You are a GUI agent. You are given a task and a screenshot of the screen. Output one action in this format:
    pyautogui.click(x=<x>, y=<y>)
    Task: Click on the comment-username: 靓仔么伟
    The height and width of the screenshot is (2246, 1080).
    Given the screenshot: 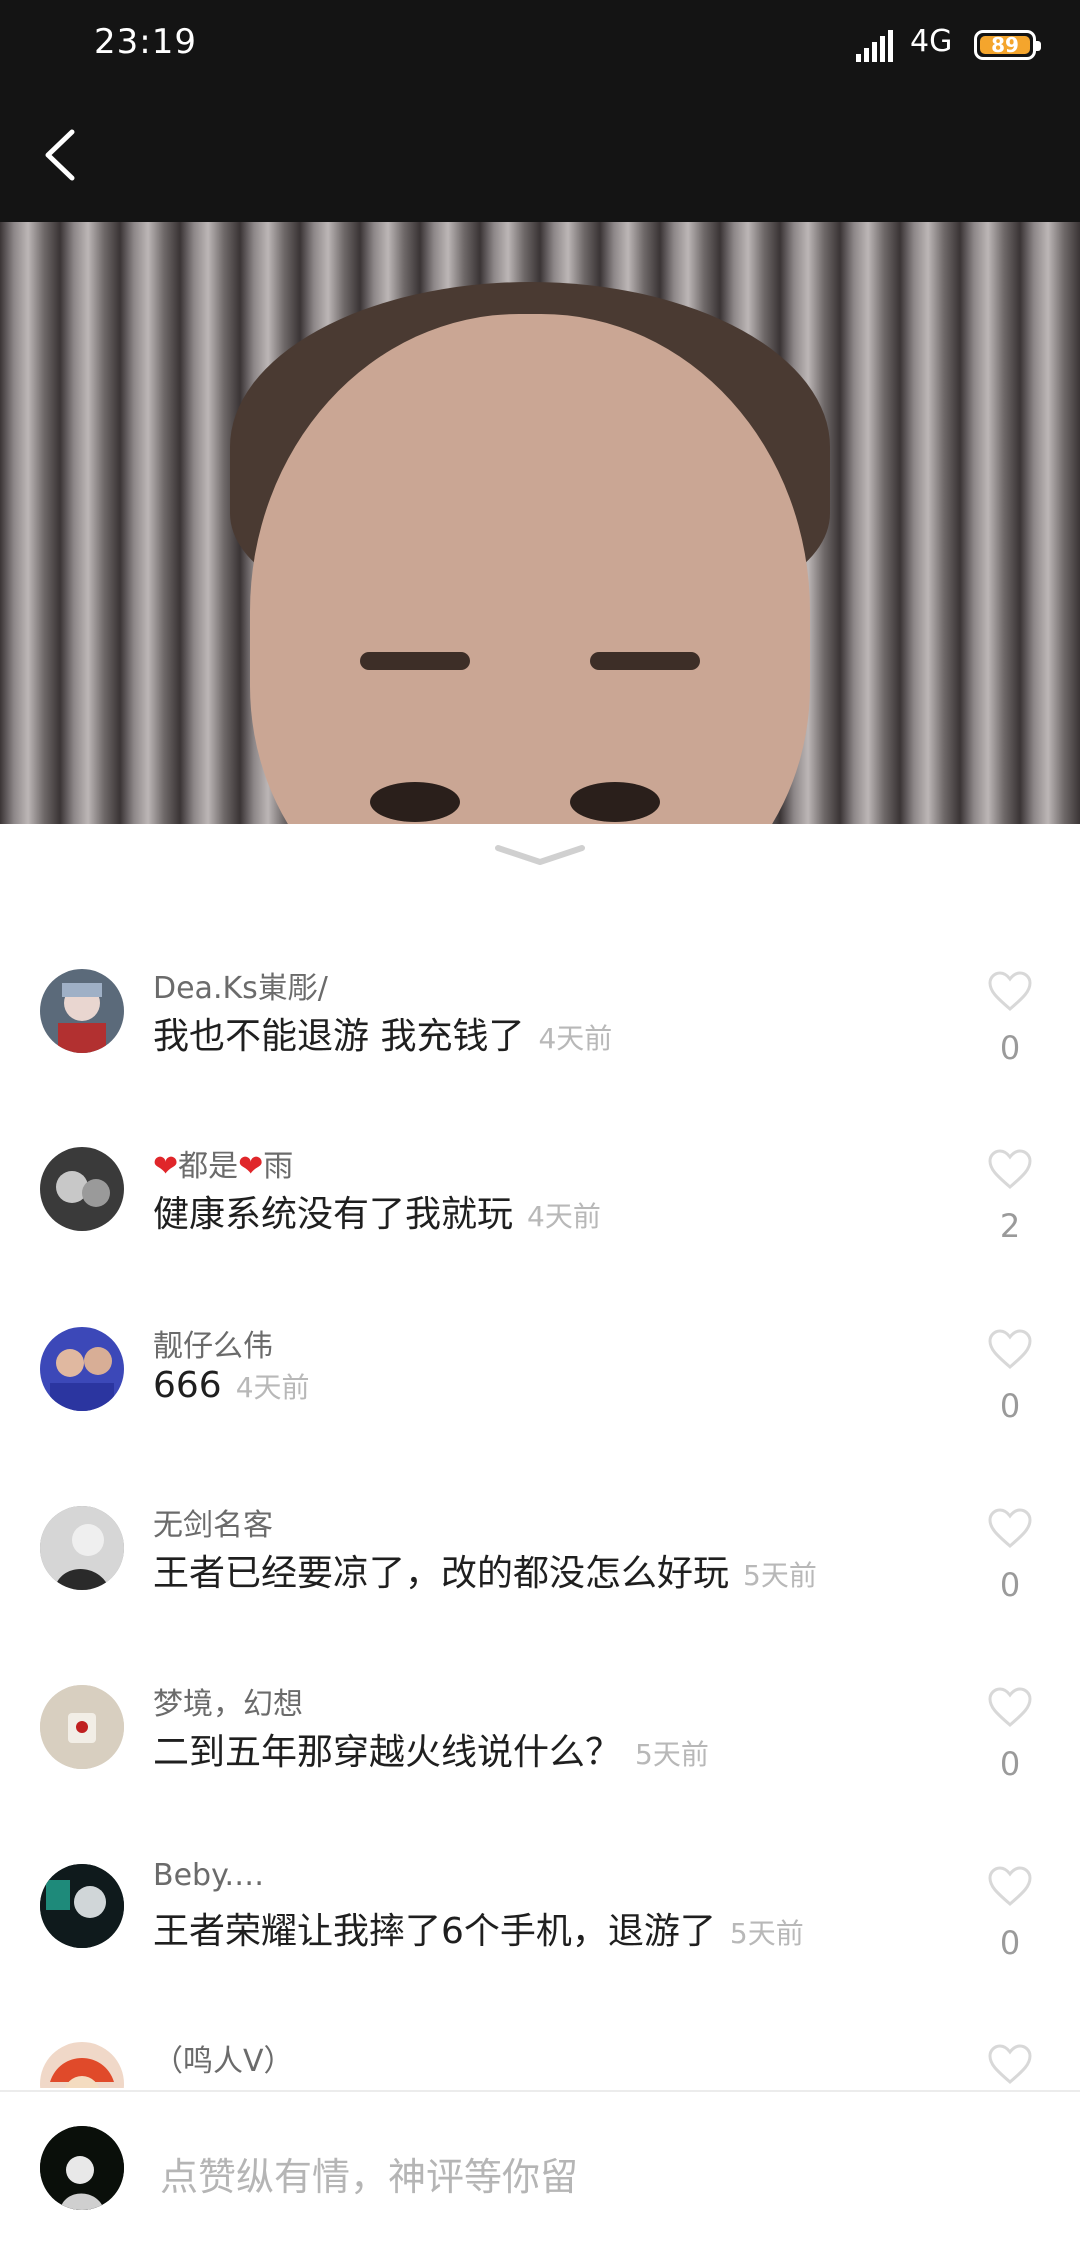 What is the action you would take?
    pyautogui.click(x=213, y=1343)
    